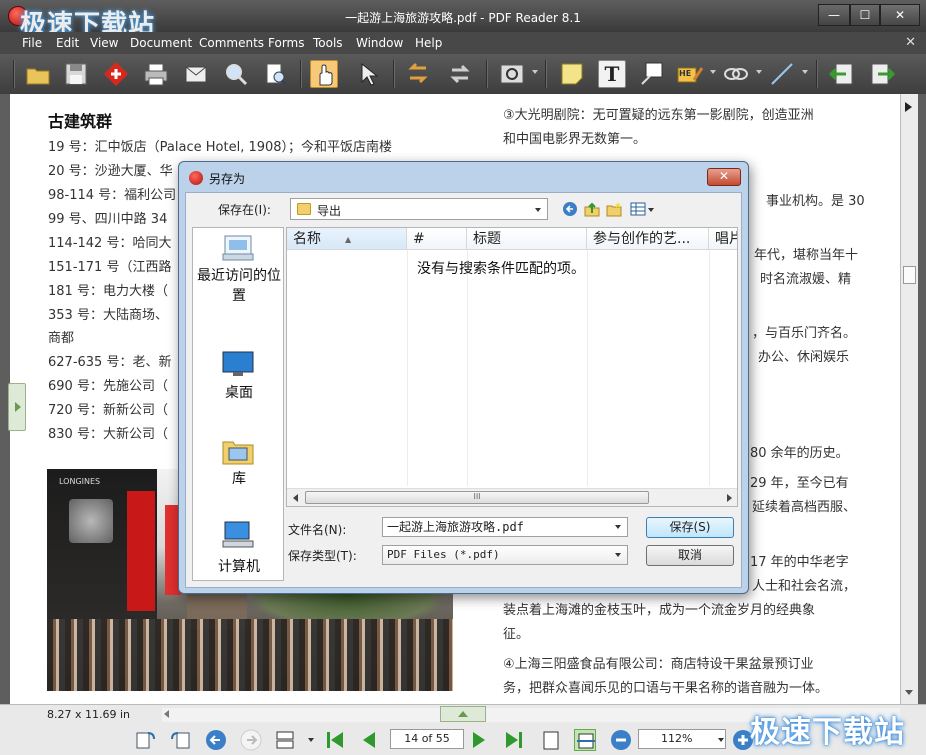 Image resolution: width=926 pixels, height=755 pixels. I want to click on column-header-title: 标题, so click(527, 239).